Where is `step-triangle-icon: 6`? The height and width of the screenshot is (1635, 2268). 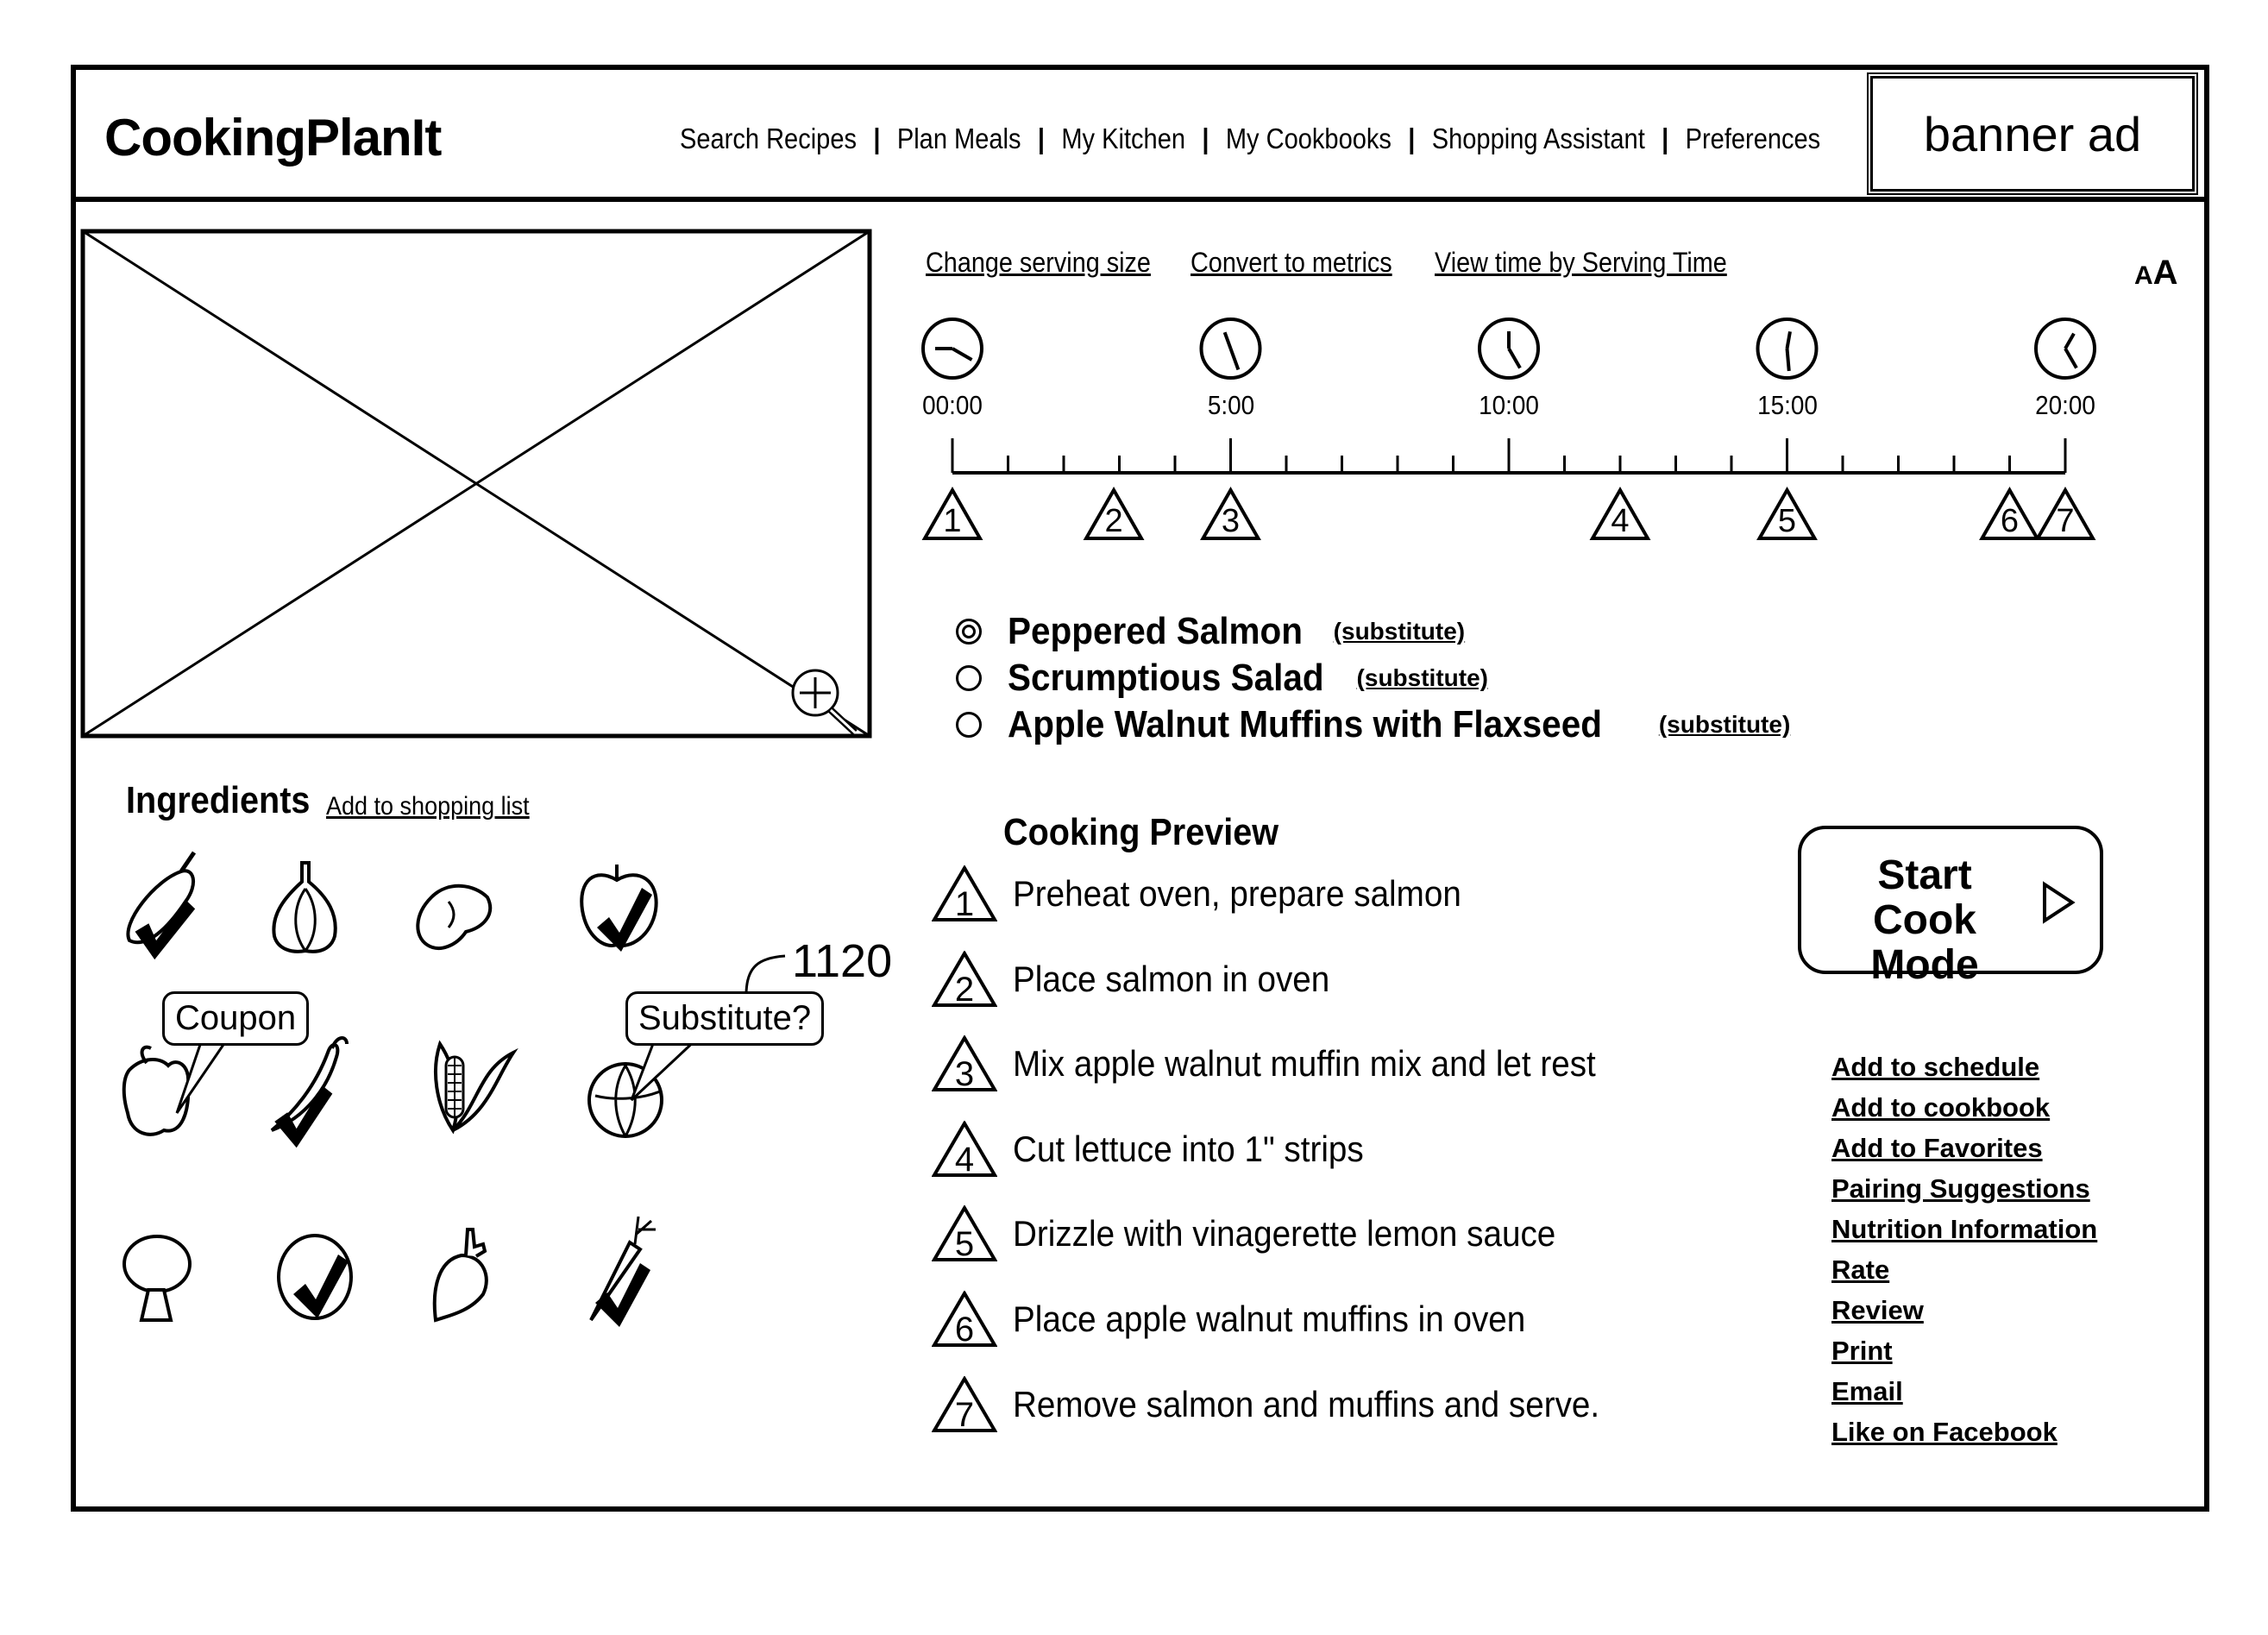
step-triangle-icon: 6 is located at coordinates (964, 1320).